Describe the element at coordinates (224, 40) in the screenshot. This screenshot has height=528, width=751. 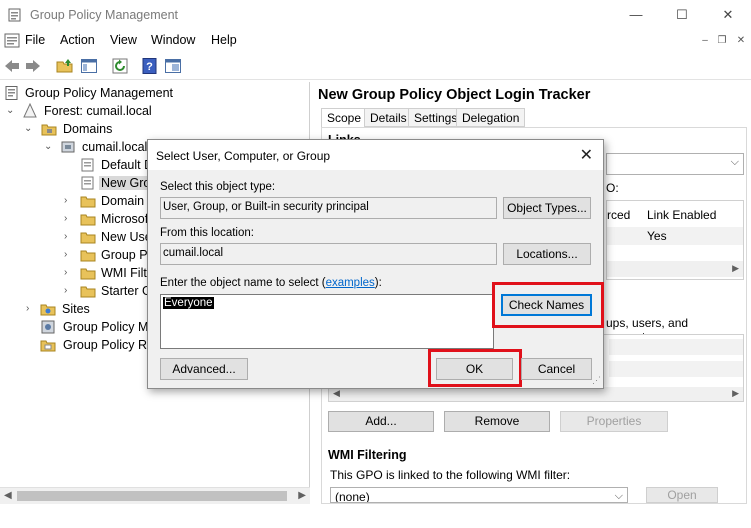
I see `menu-help: Help` at that location.